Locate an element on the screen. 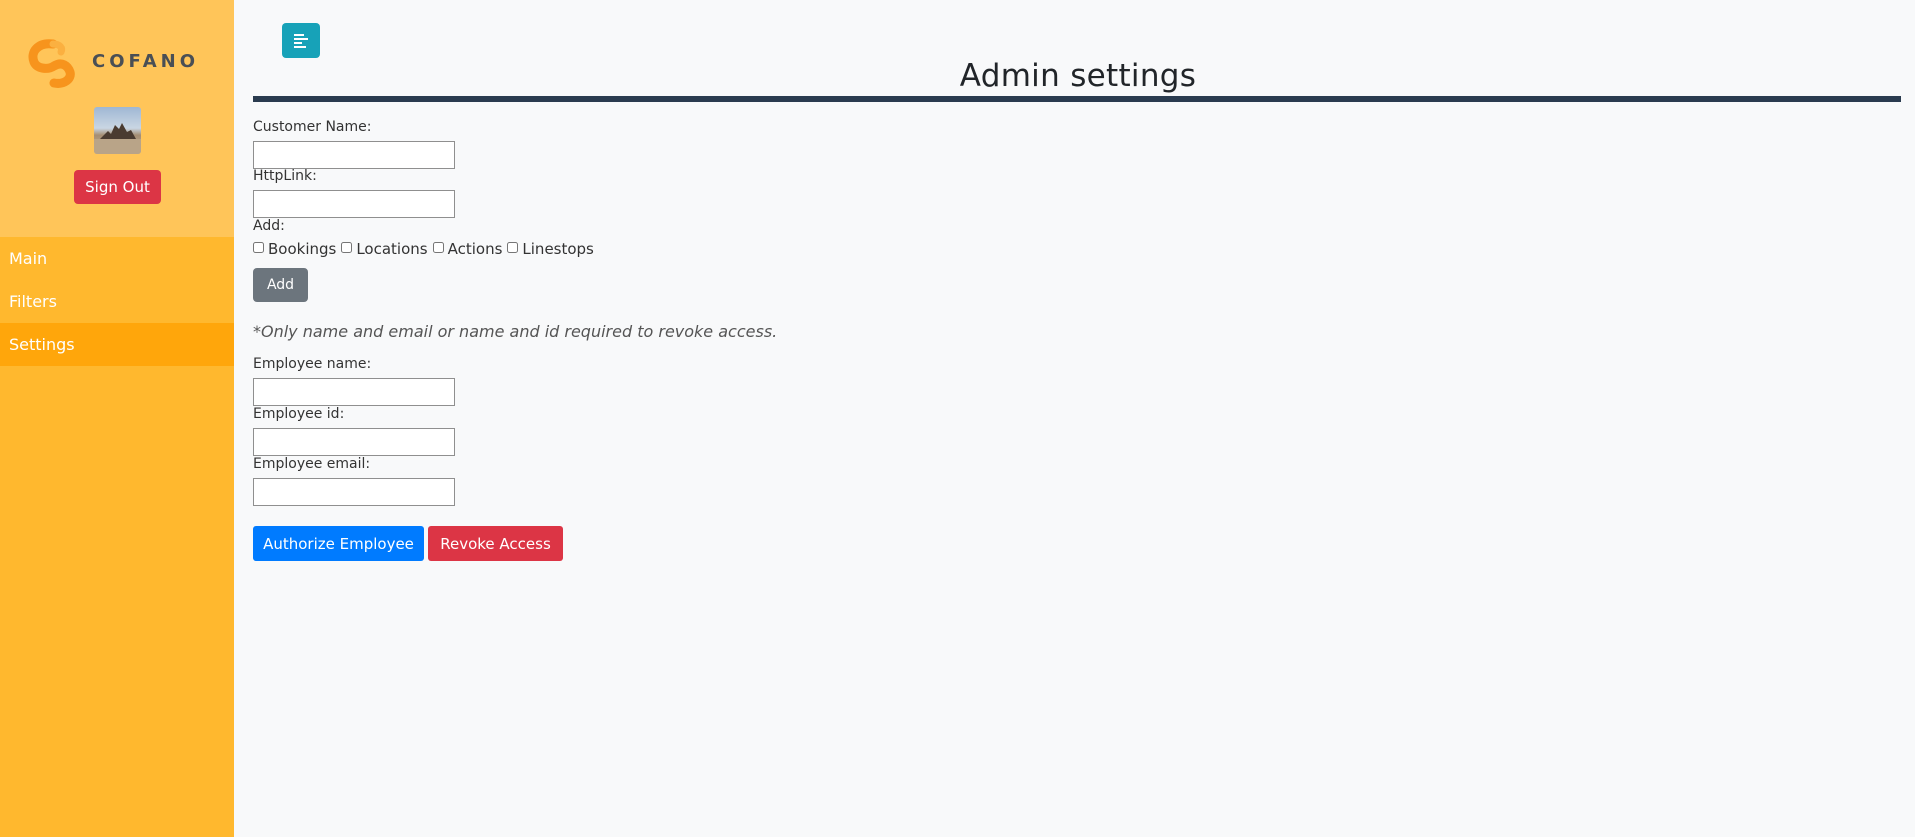 The image size is (1915, 837). linestops-checkbox is located at coordinates (513, 247).